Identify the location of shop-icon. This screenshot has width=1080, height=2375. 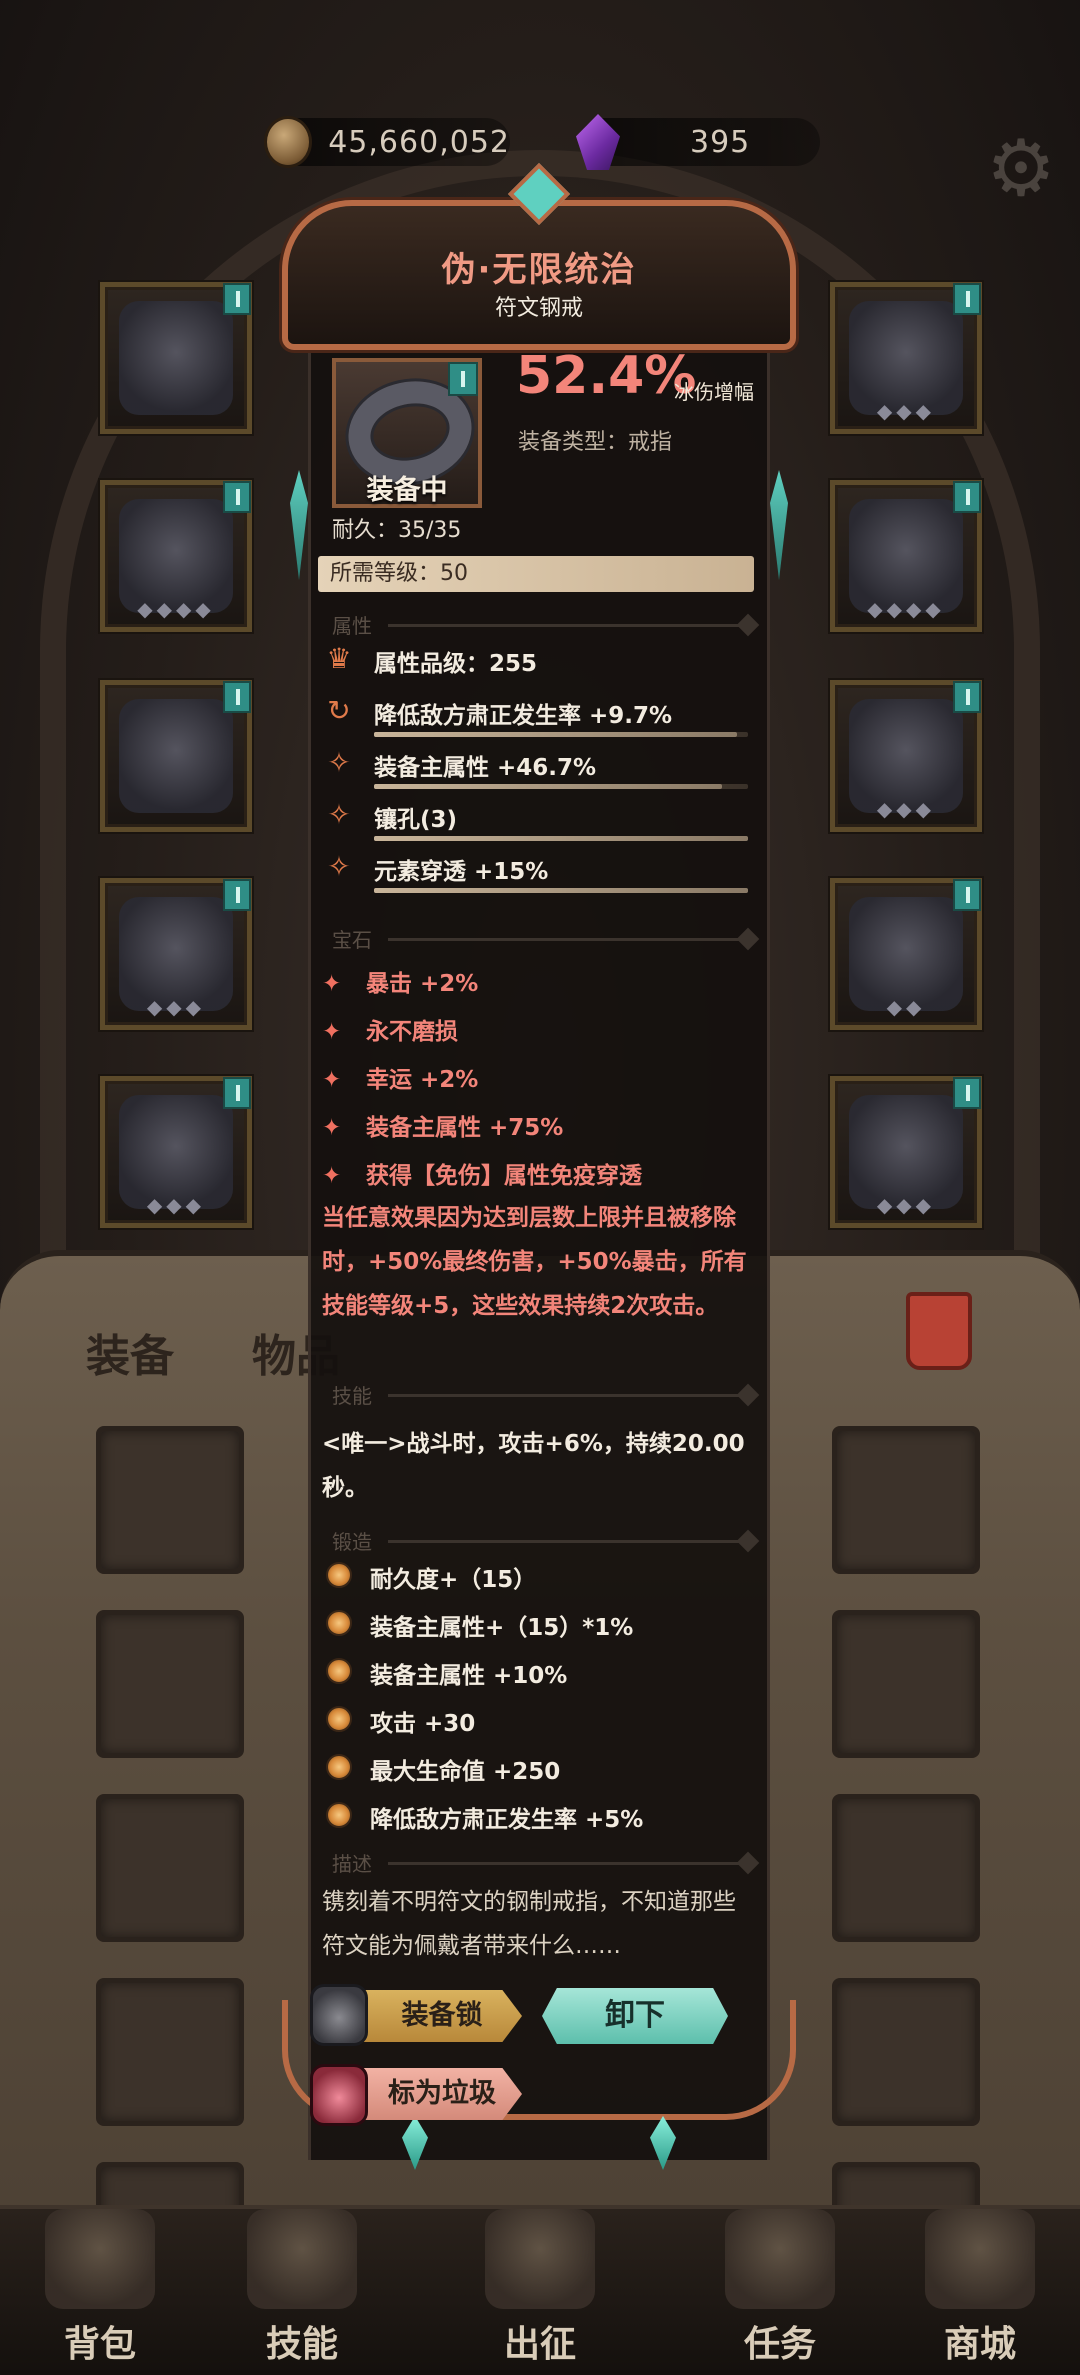
(980, 2259).